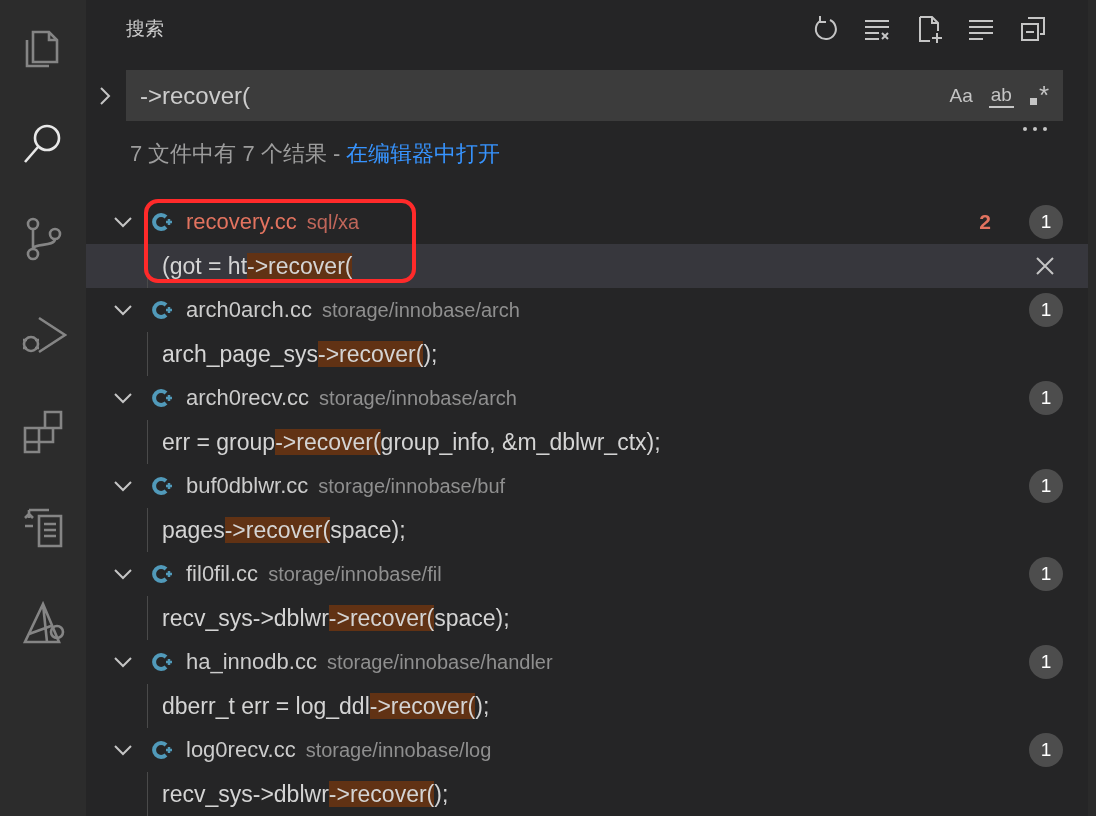  What do you see at coordinates (398, 750) in the screenshot?
I see `file-path: storage/innobase/log` at bounding box center [398, 750].